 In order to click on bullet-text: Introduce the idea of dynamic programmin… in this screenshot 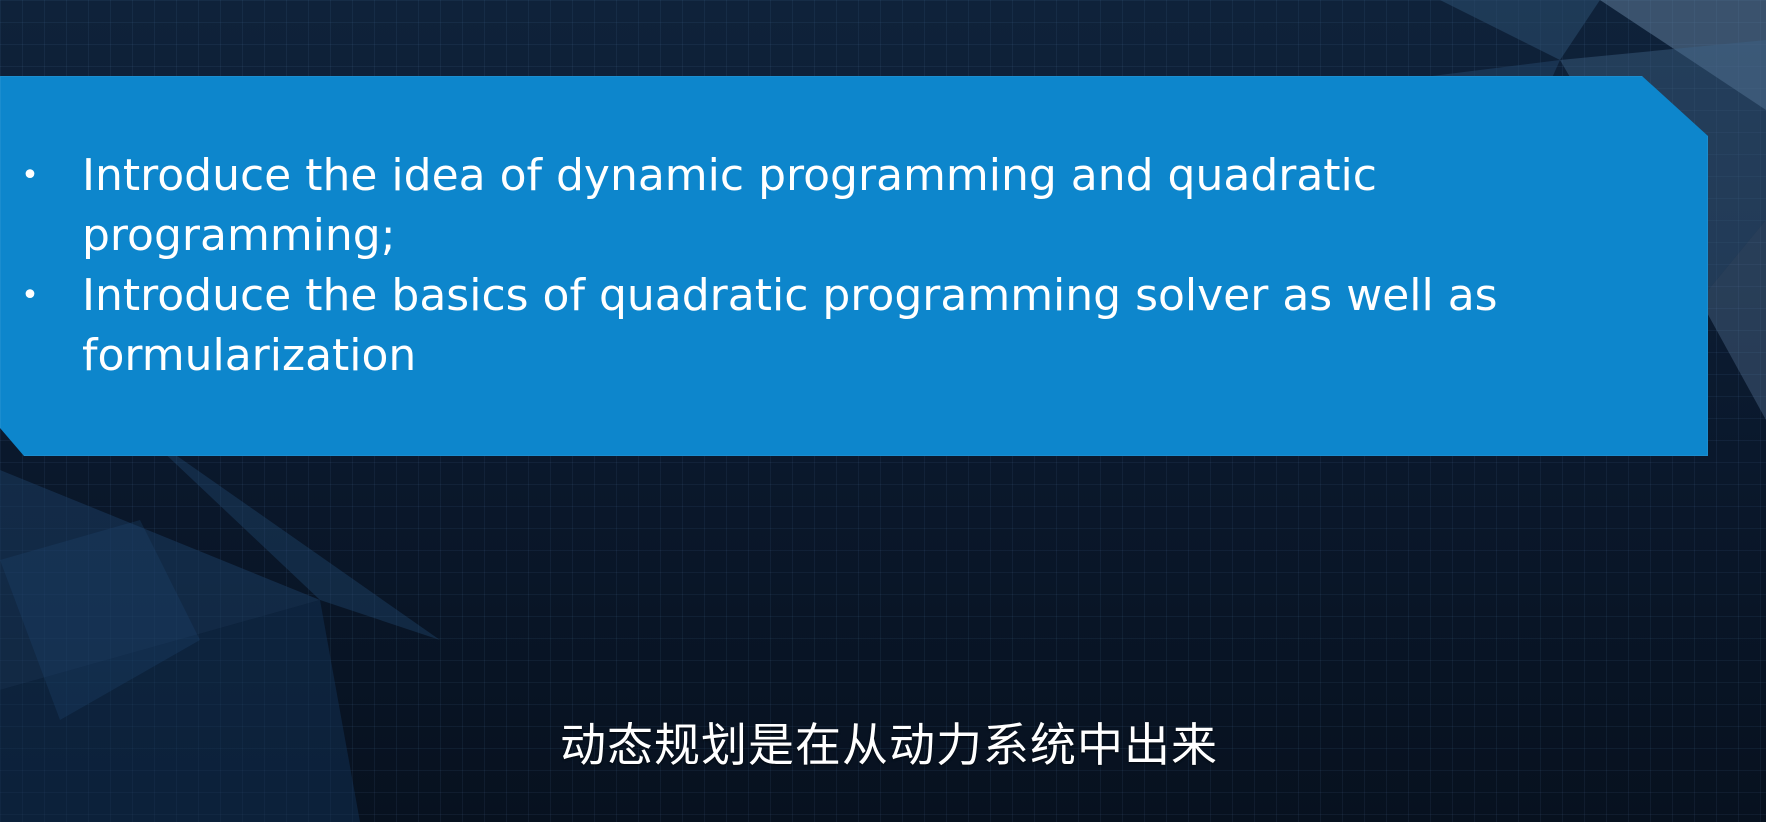, I will do `click(729, 205)`.